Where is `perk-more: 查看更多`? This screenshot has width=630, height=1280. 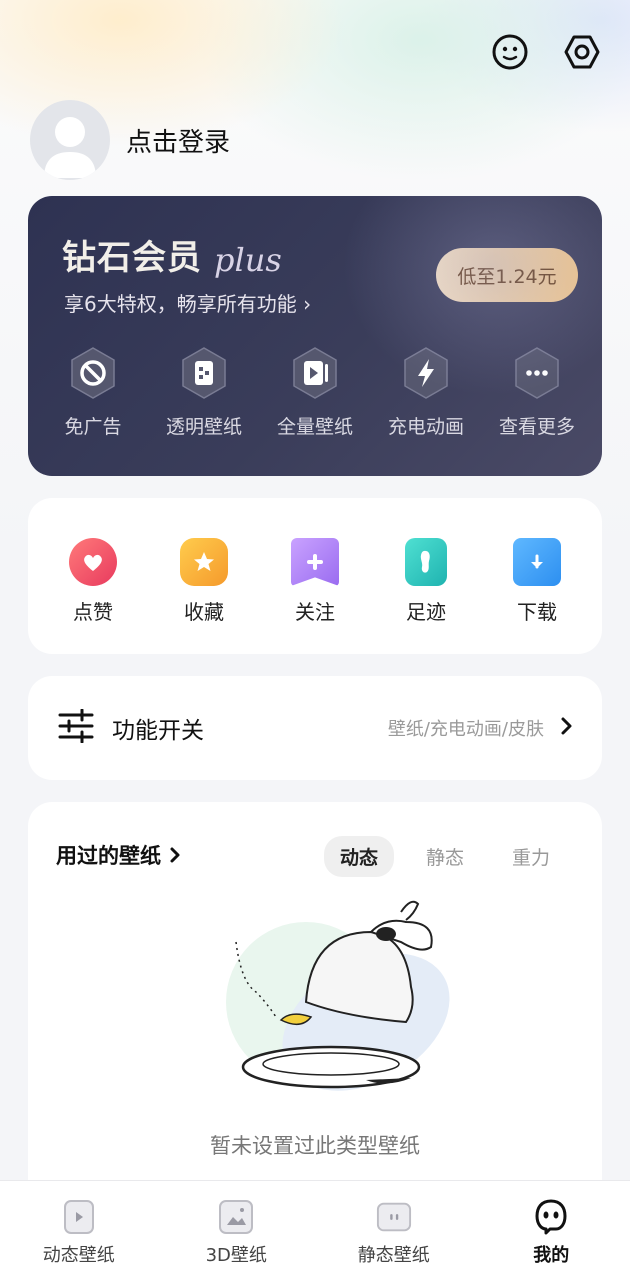
perk-more: 查看更多 is located at coordinates (537, 392).